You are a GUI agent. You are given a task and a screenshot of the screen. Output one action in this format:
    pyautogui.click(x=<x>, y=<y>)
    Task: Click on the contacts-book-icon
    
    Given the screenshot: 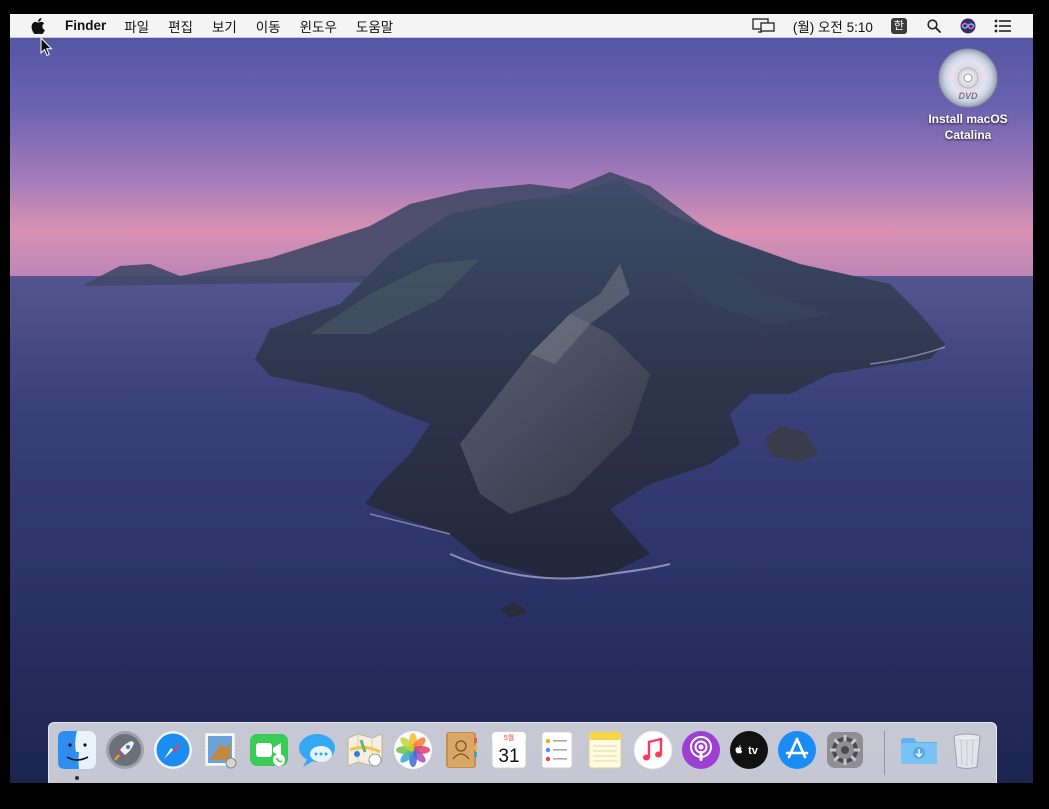 What is the action you would take?
    pyautogui.click(x=461, y=750)
    